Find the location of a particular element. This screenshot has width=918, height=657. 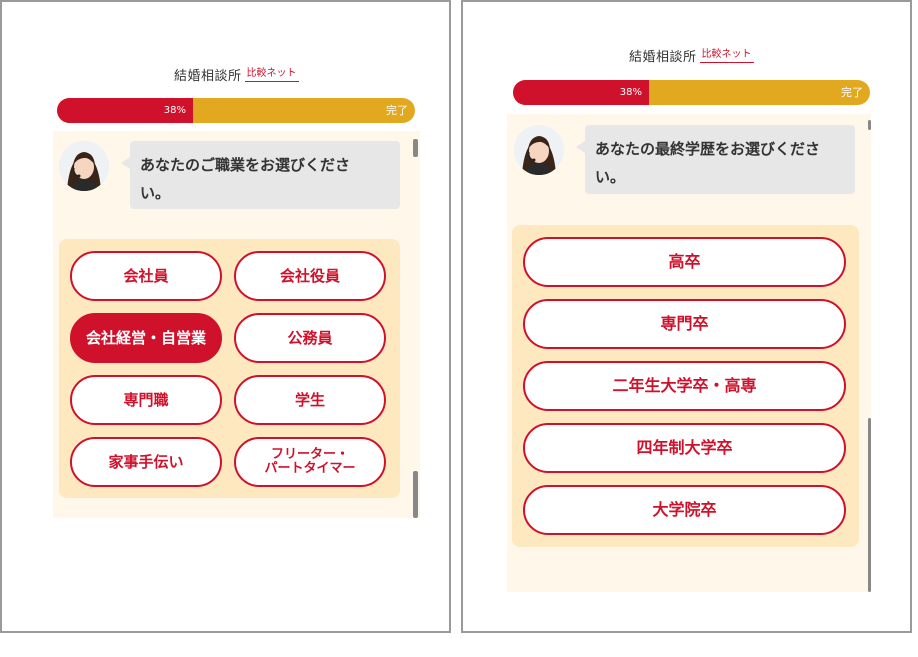

option-business-owner: 会社経営・自営業 is located at coordinates (146, 338).